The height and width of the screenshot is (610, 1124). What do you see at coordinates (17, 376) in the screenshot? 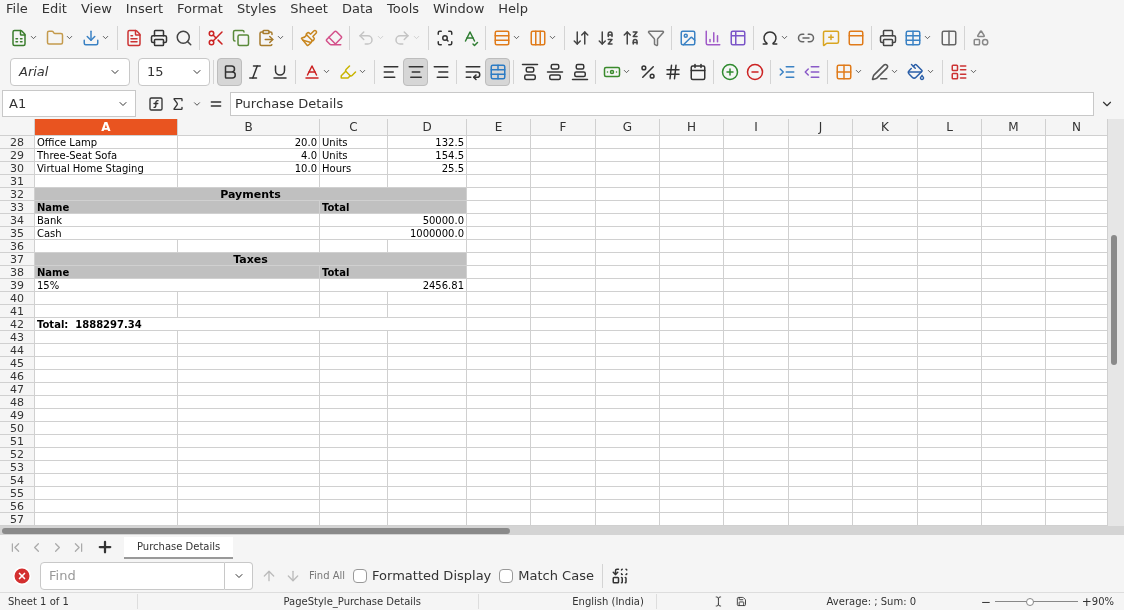
I see `row-number: 46` at bounding box center [17, 376].